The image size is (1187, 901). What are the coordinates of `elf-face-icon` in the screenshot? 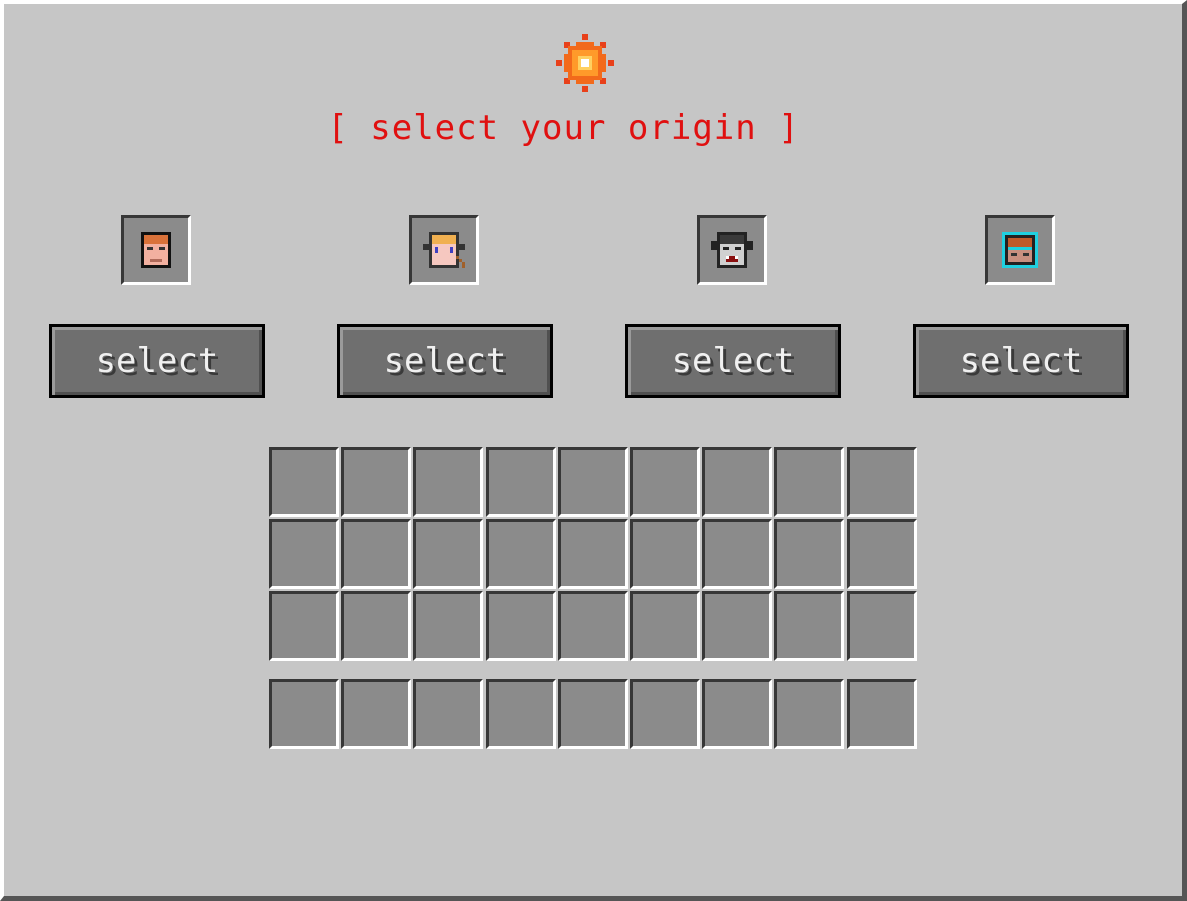 It's located at (444, 250).